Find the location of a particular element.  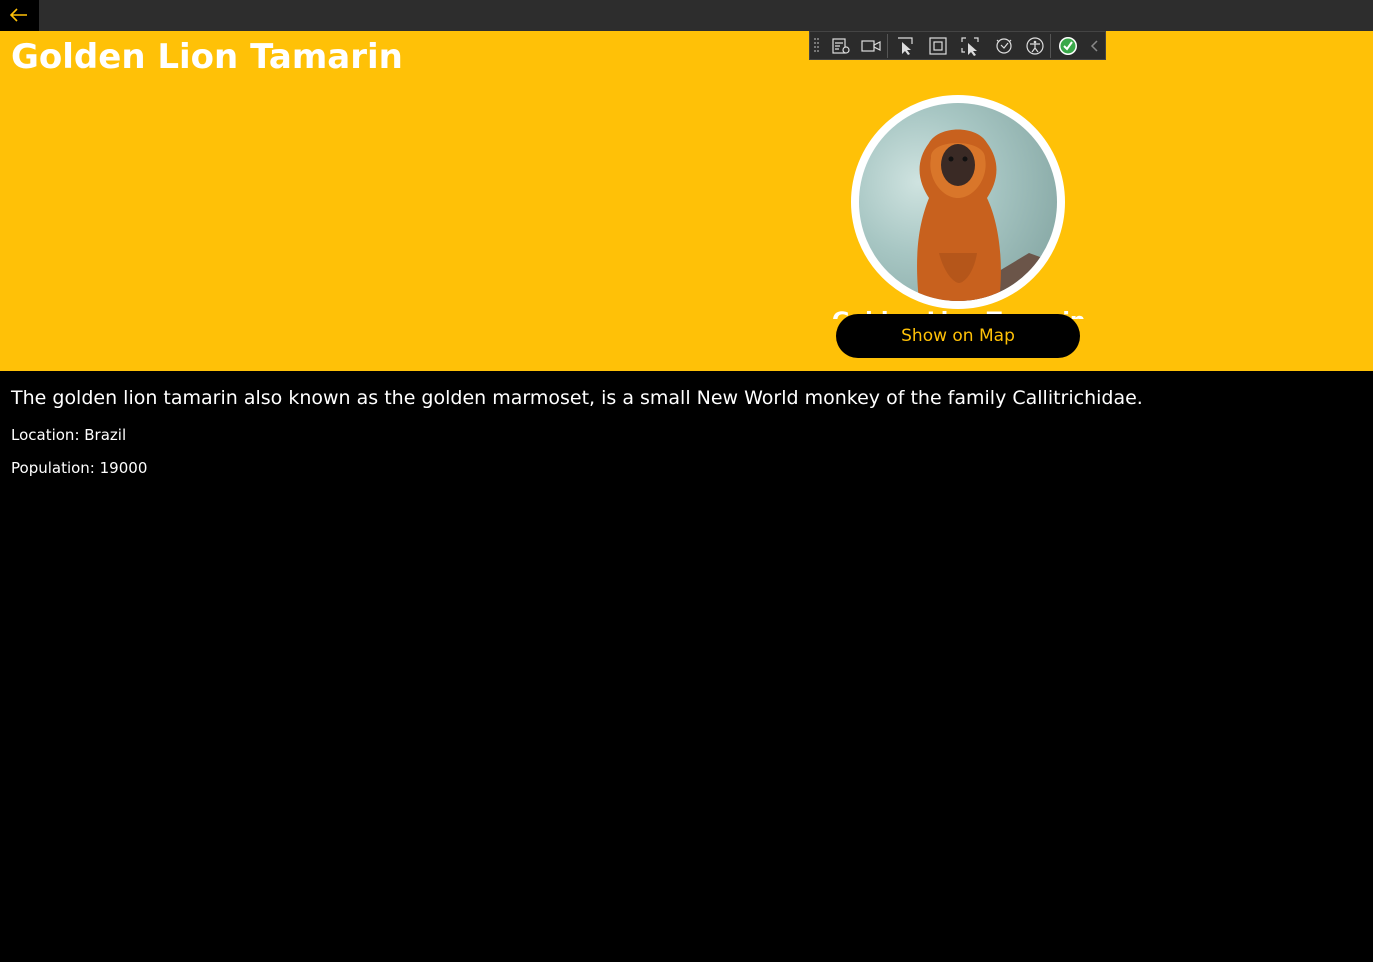

collapse-chevron-icon is located at coordinates (1094, 46).